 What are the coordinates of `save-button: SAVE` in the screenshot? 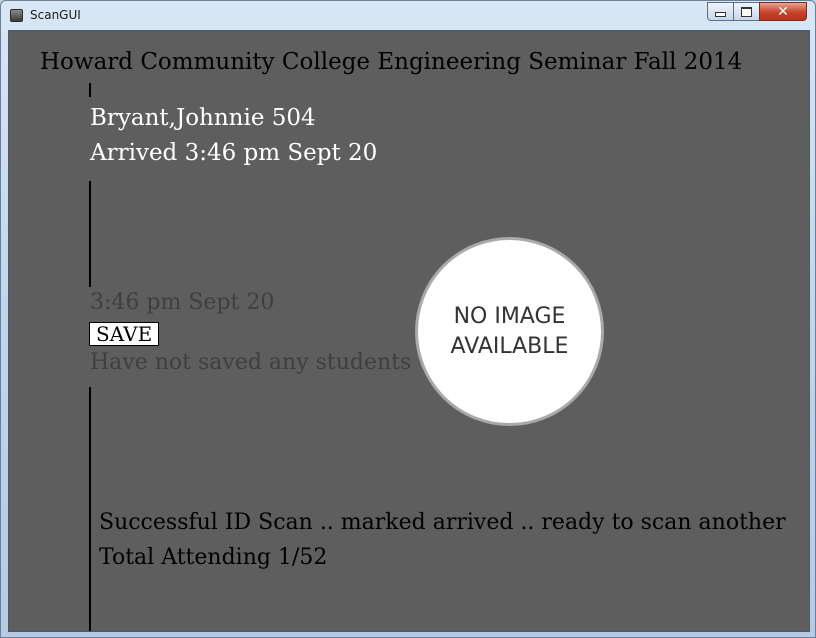 It's located at (124, 334).